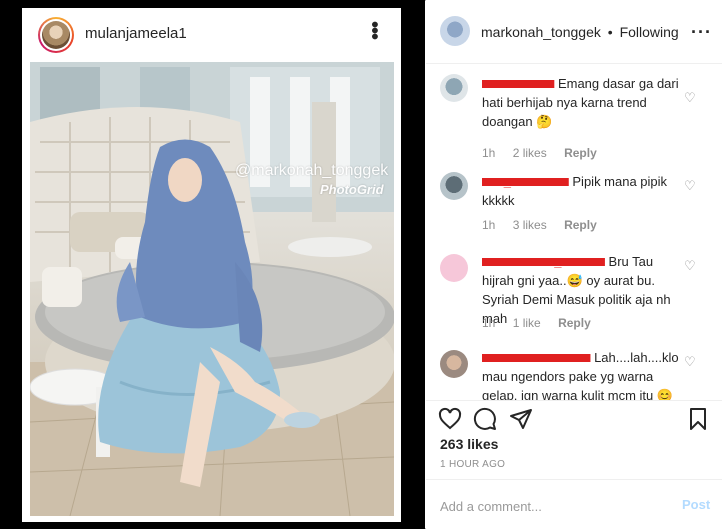  What do you see at coordinates (701, 32) in the screenshot?
I see `more-icon: ···` at bounding box center [701, 32].